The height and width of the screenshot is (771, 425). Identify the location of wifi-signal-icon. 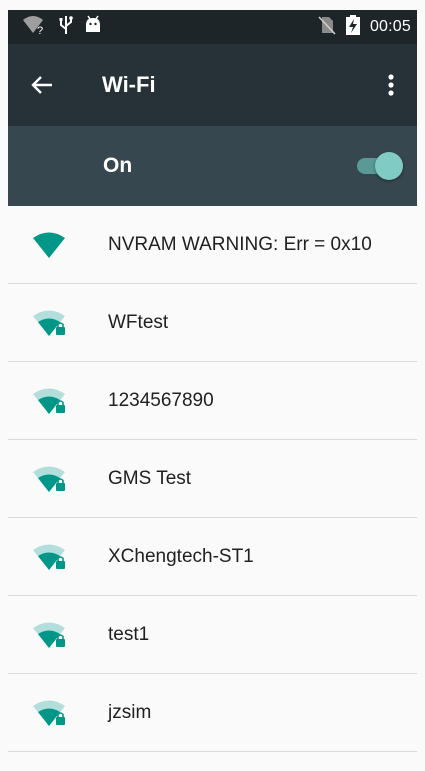
(50, 245).